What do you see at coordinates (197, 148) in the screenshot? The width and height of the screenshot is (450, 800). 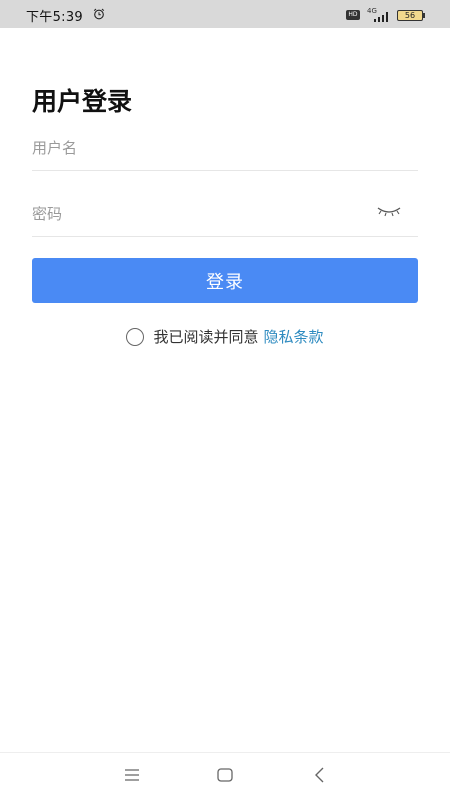 I see `username-input` at bounding box center [197, 148].